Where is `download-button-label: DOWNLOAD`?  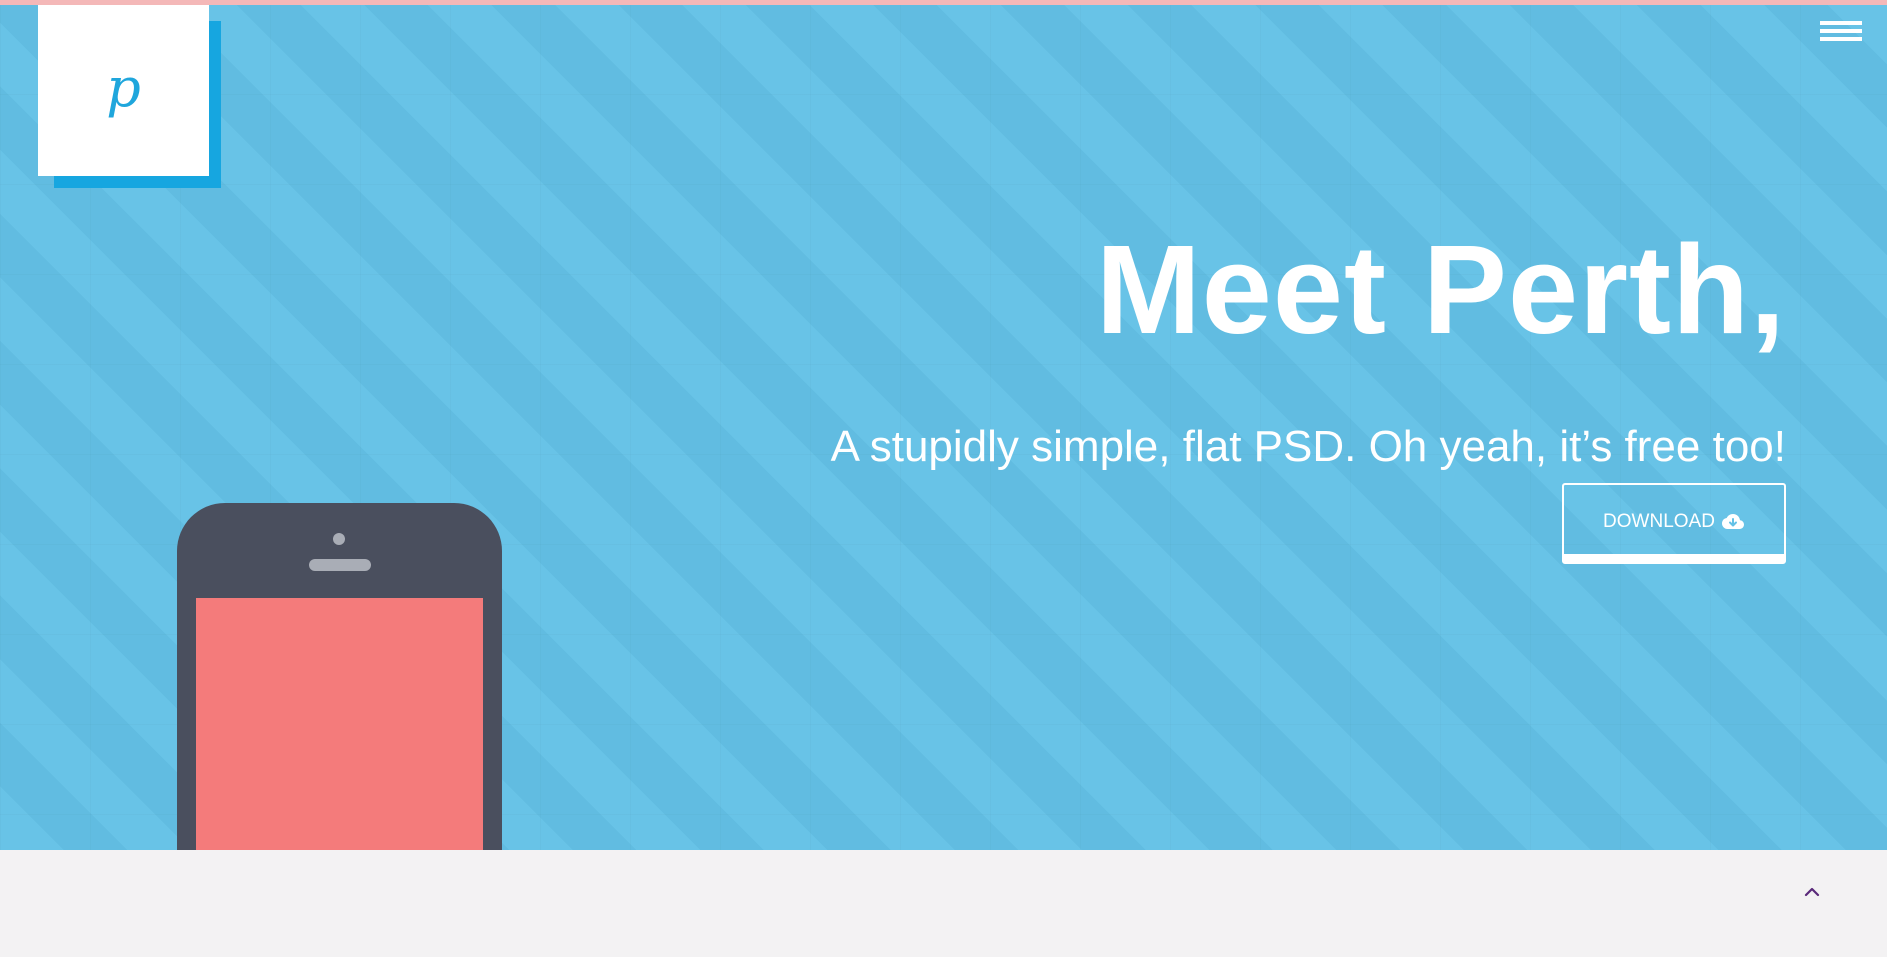 download-button-label: DOWNLOAD is located at coordinates (1659, 521).